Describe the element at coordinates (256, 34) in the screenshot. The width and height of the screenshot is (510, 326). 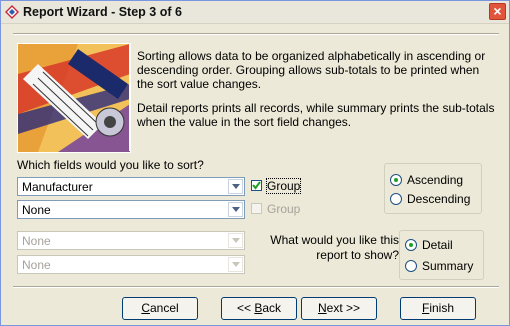
I see `top-divider` at that location.